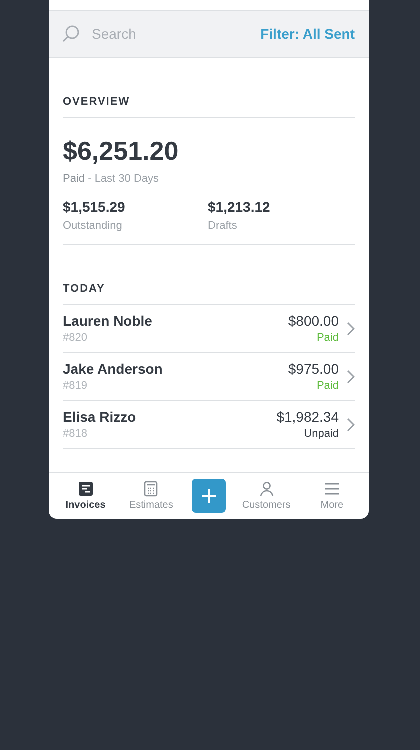 The image size is (420, 750). What do you see at coordinates (124, 179) in the screenshot?
I see `total-period: - Last 30 Days` at bounding box center [124, 179].